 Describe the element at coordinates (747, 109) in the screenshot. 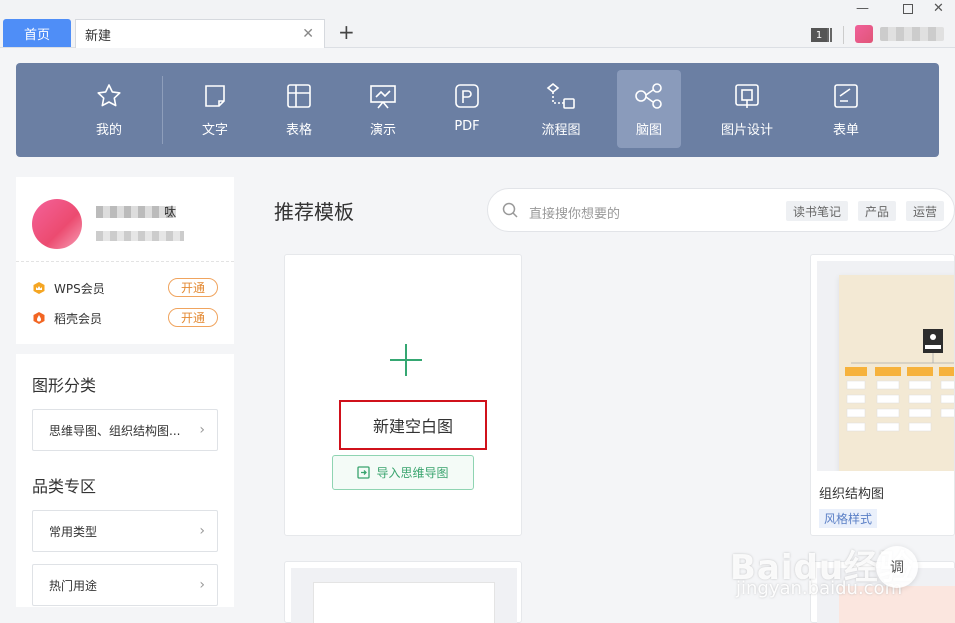

I see `tool-image-design: 图片设计` at that location.